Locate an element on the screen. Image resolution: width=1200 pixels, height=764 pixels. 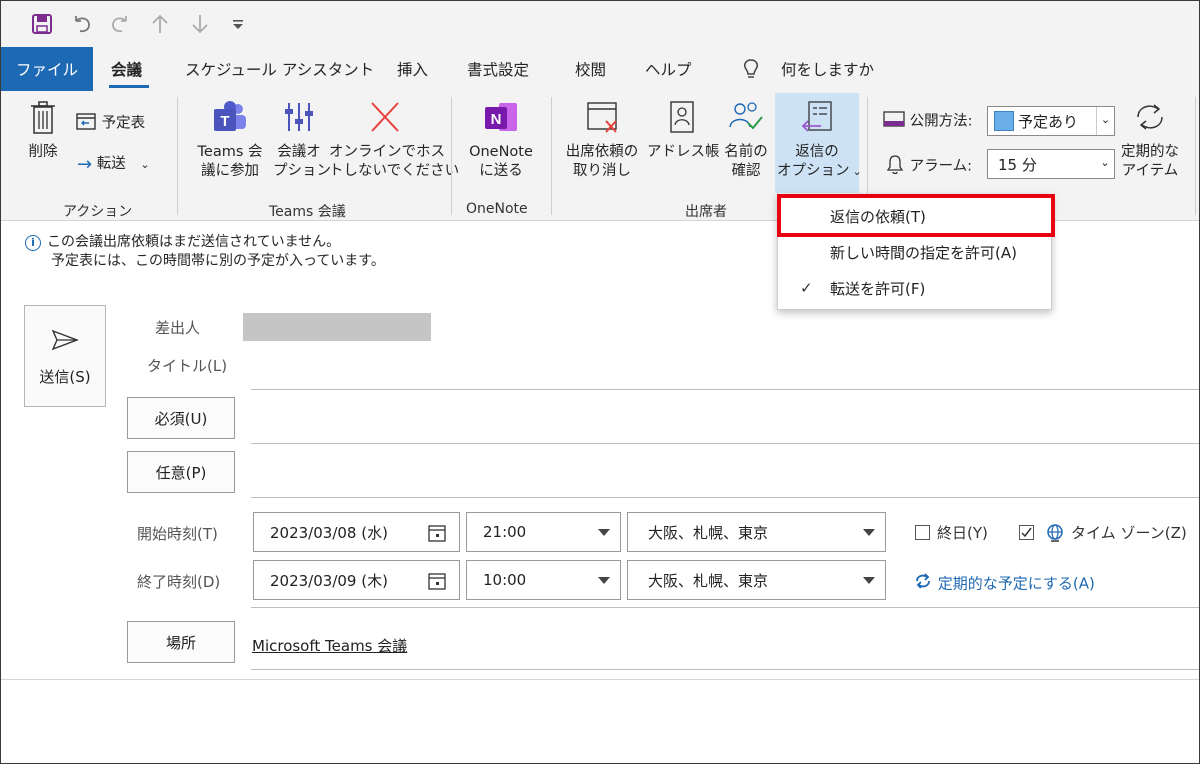
time-zone-label: タイム ゾーン(Z) is located at coordinates (1129, 533).